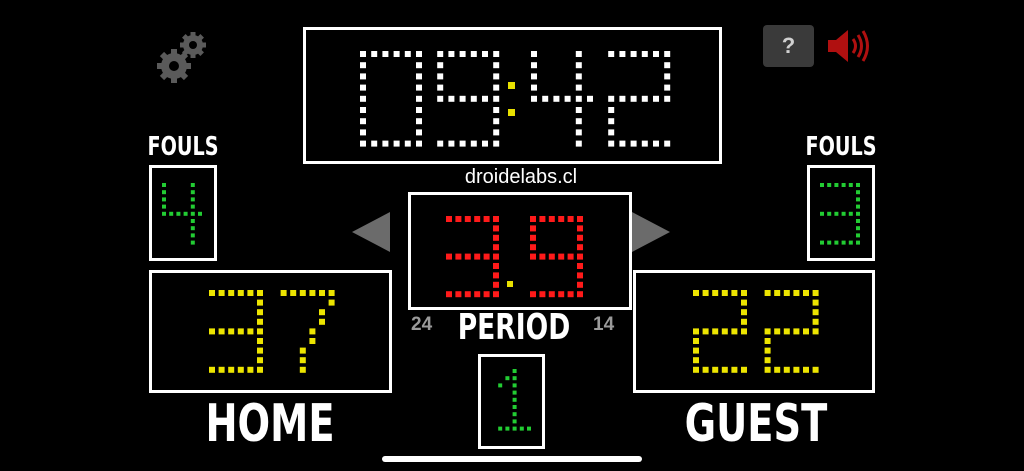 The height and width of the screenshot is (471, 1024). Describe the element at coordinates (181, 57) in the screenshot. I see `settings-gears-icon` at that location.